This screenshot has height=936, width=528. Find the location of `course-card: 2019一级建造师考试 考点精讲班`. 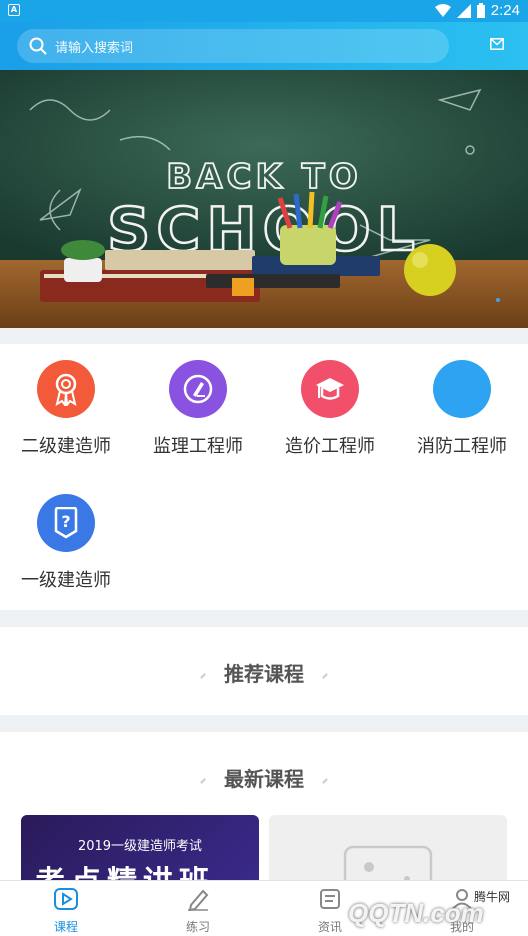

course-card: 2019一级建造师考试 考点精讲班 is located at coordinates (140, 850).